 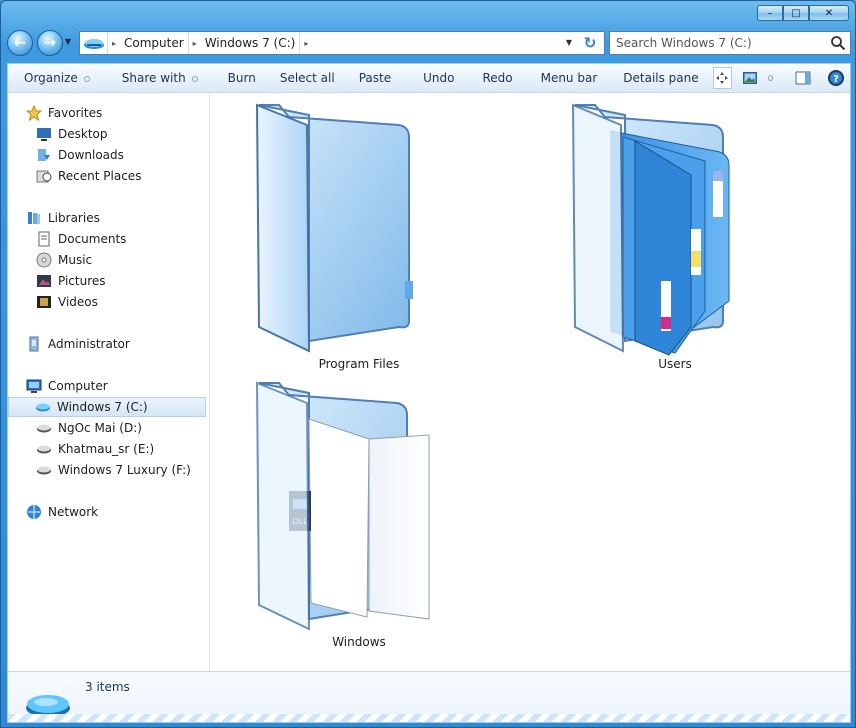 I want to click on help-icon: ?, so click(x=836, y=78).